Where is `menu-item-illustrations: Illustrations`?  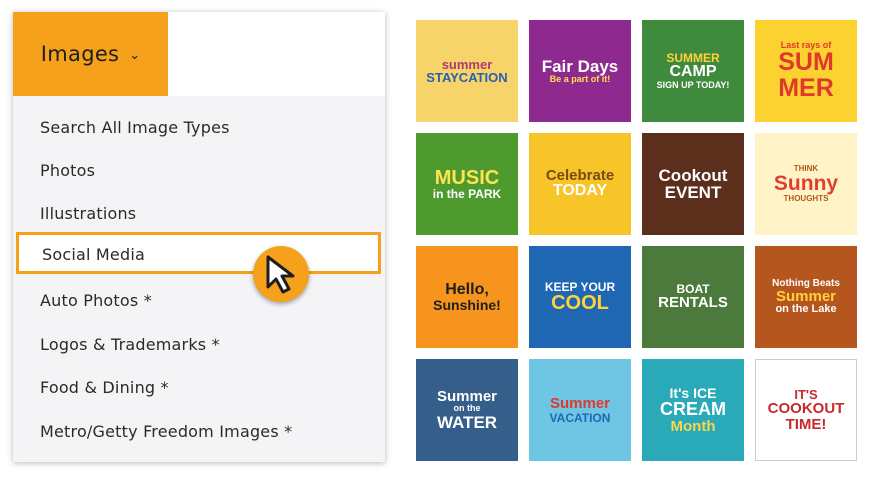
menu-item-illustrations: Illustrations is located at coordinates (88, 213).